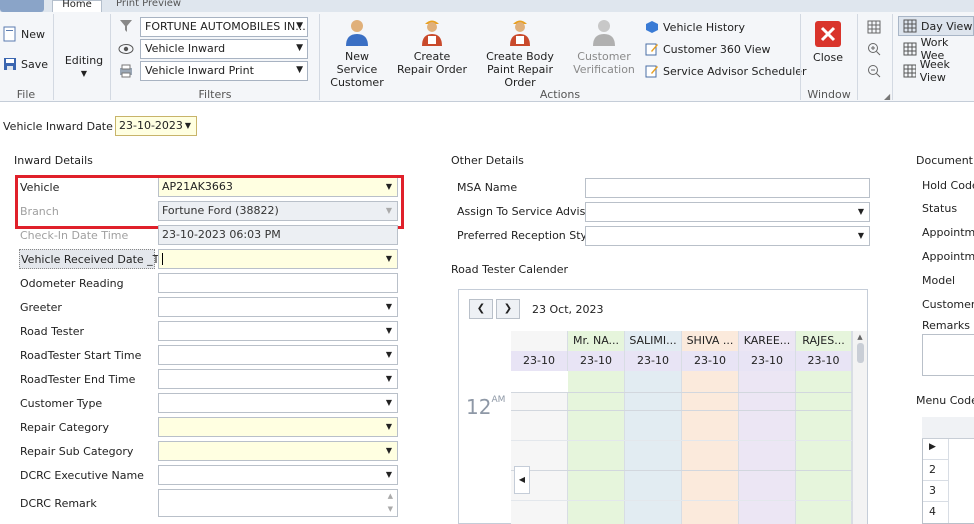 The width and height of the screenshot is (974, 524). Describe the element at coordinates (936, 470) in the screenshot. I see `table-row: 2` at that location.